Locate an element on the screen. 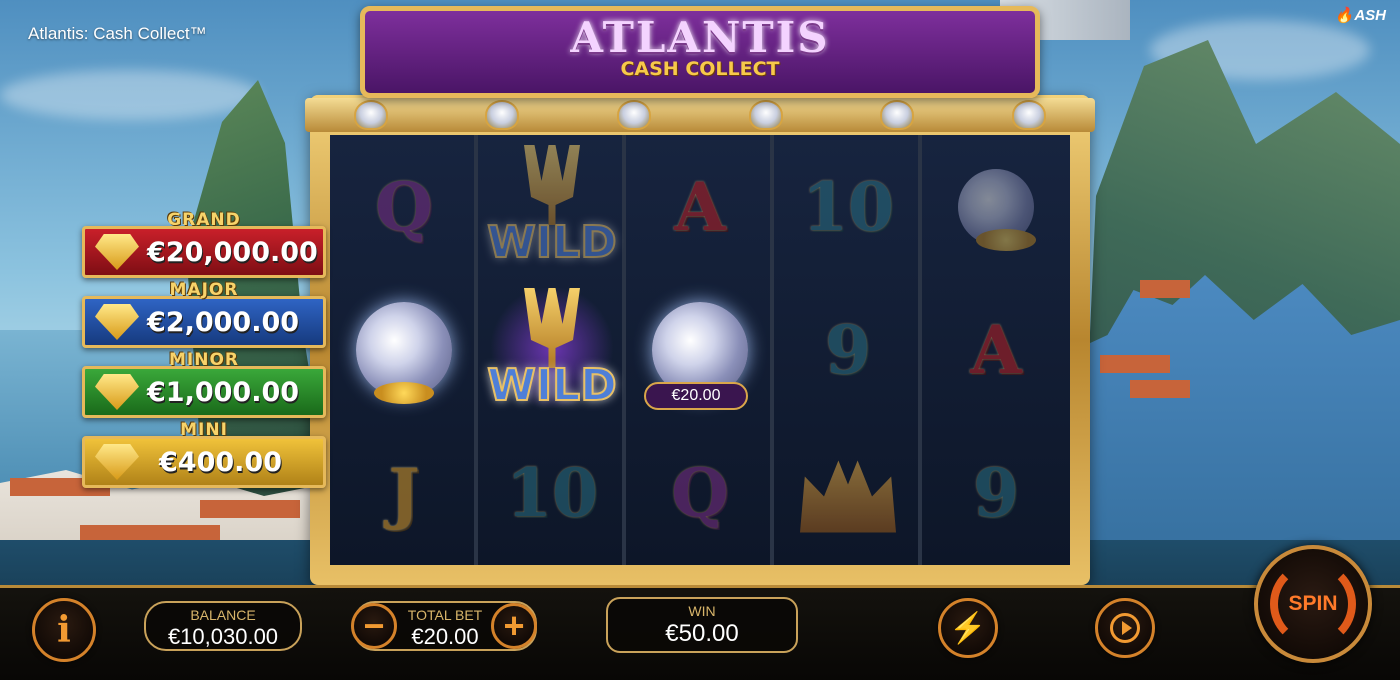 This screenshot has height=680, width=1400. trident-icon is located at coordinates (552, 185).